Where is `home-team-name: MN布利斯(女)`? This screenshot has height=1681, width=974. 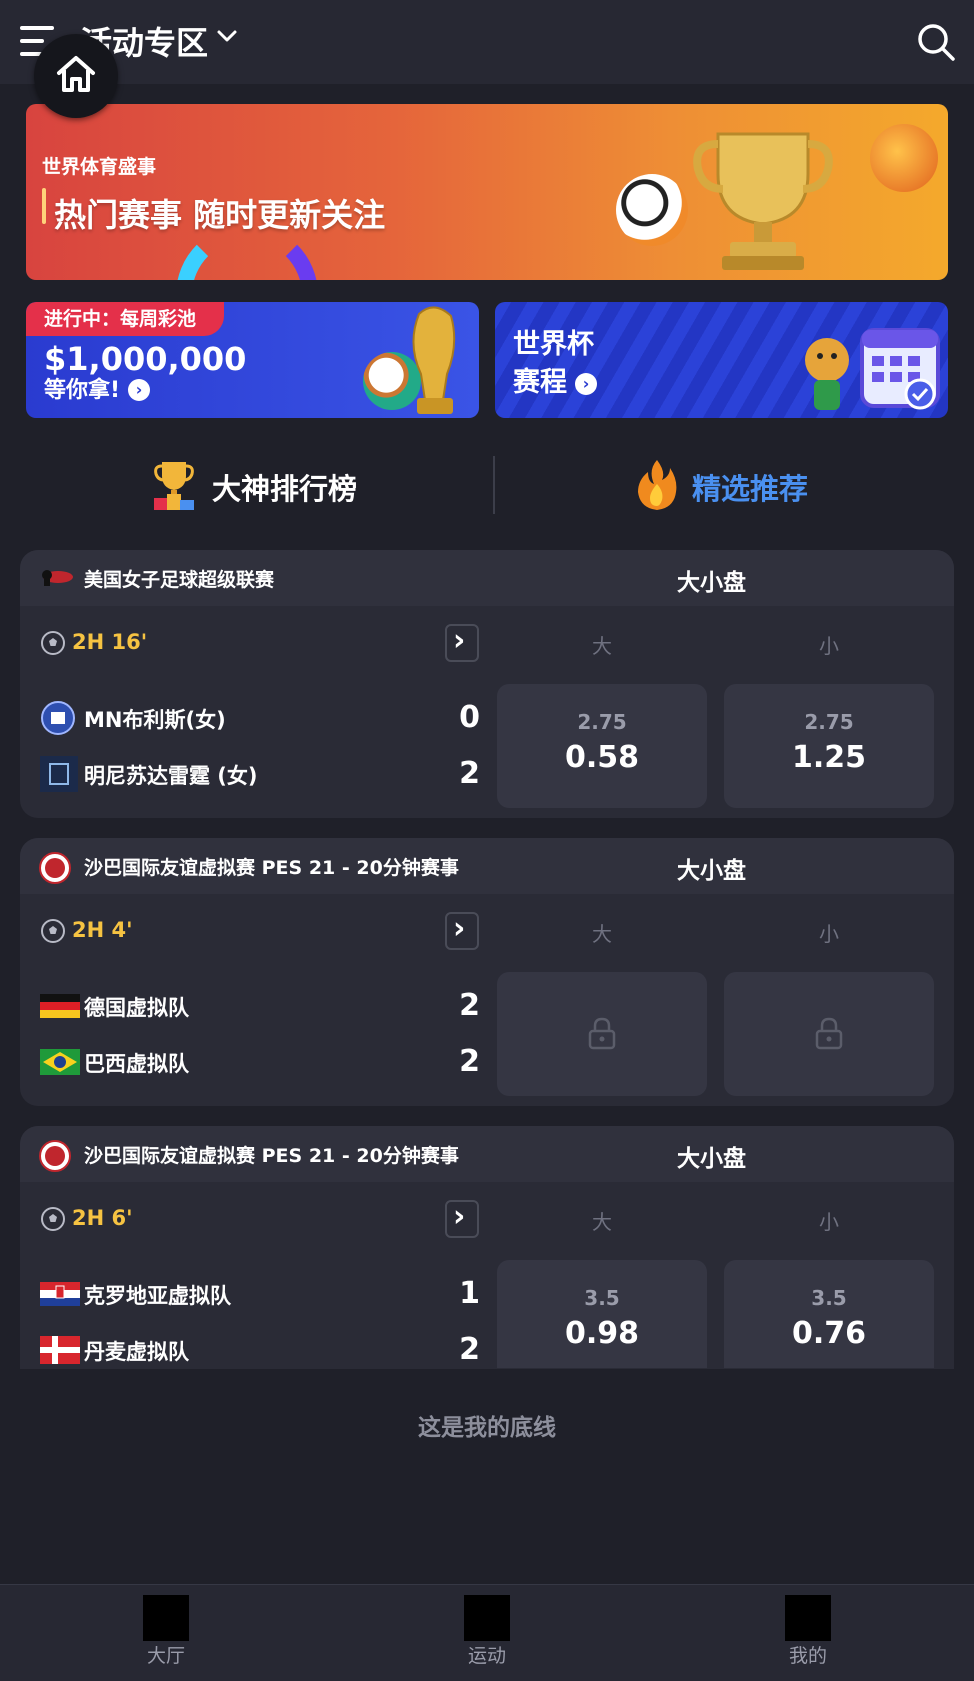 home-team-name: MN布利斯(女) is located at coordinates (155, 720).